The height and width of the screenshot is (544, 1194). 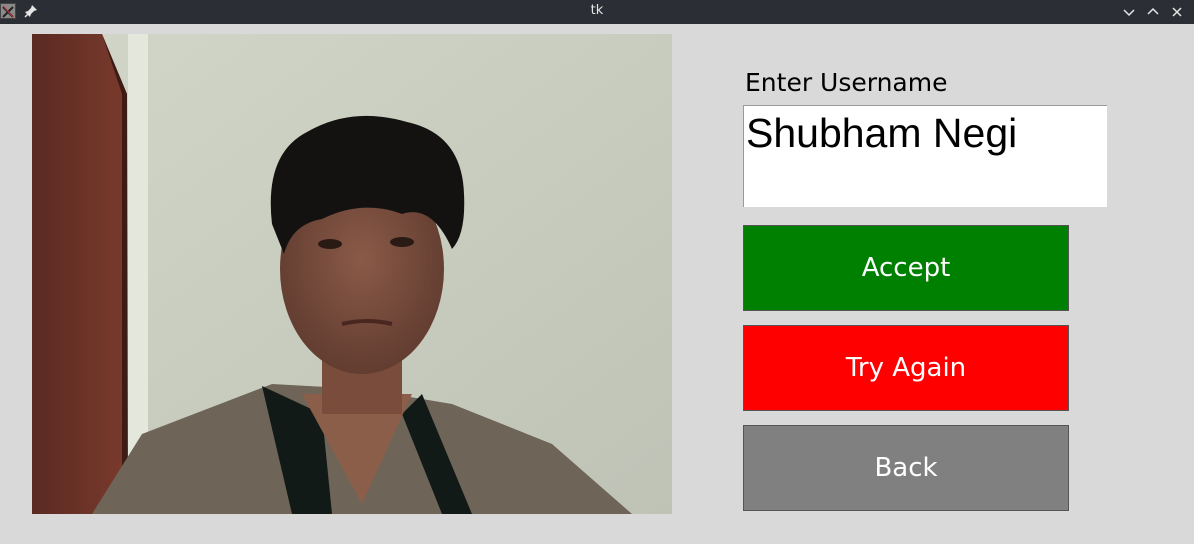 I want to click on close-icon, so click(x=1177, y=12).